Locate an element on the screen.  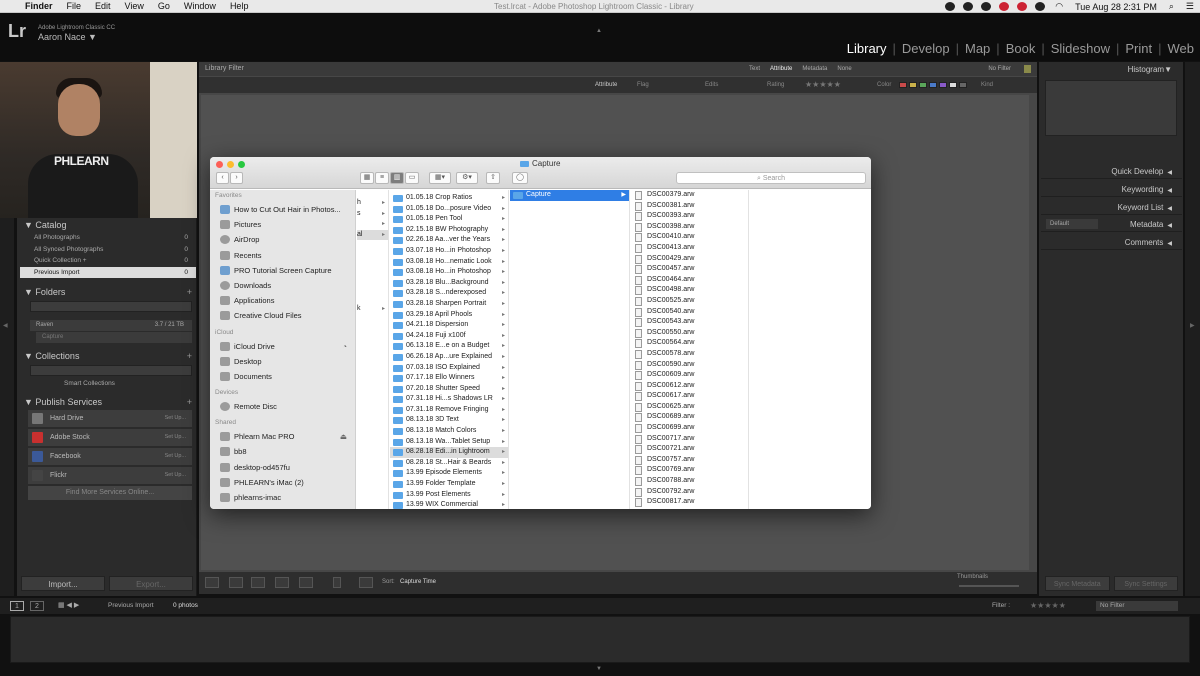
filter-option-metadata: Metadata is located at coordinates (814, 69).